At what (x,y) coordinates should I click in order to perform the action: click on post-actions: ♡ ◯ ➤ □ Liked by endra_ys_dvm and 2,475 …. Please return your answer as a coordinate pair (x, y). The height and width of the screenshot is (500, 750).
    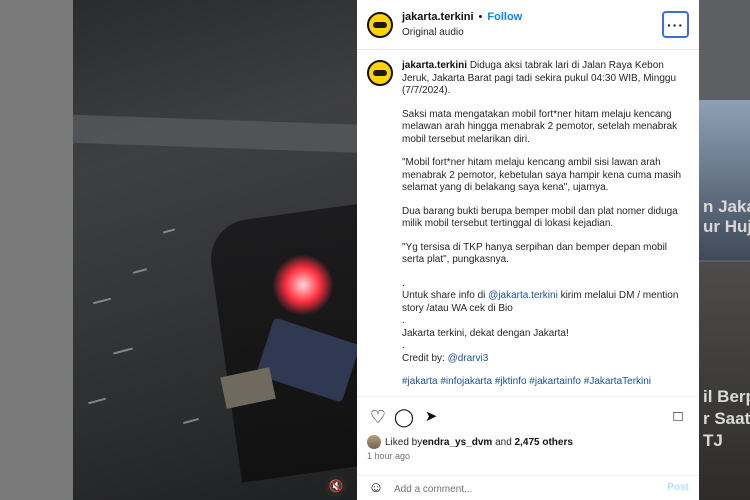
    Looking at the image, I should click on (528, 448).